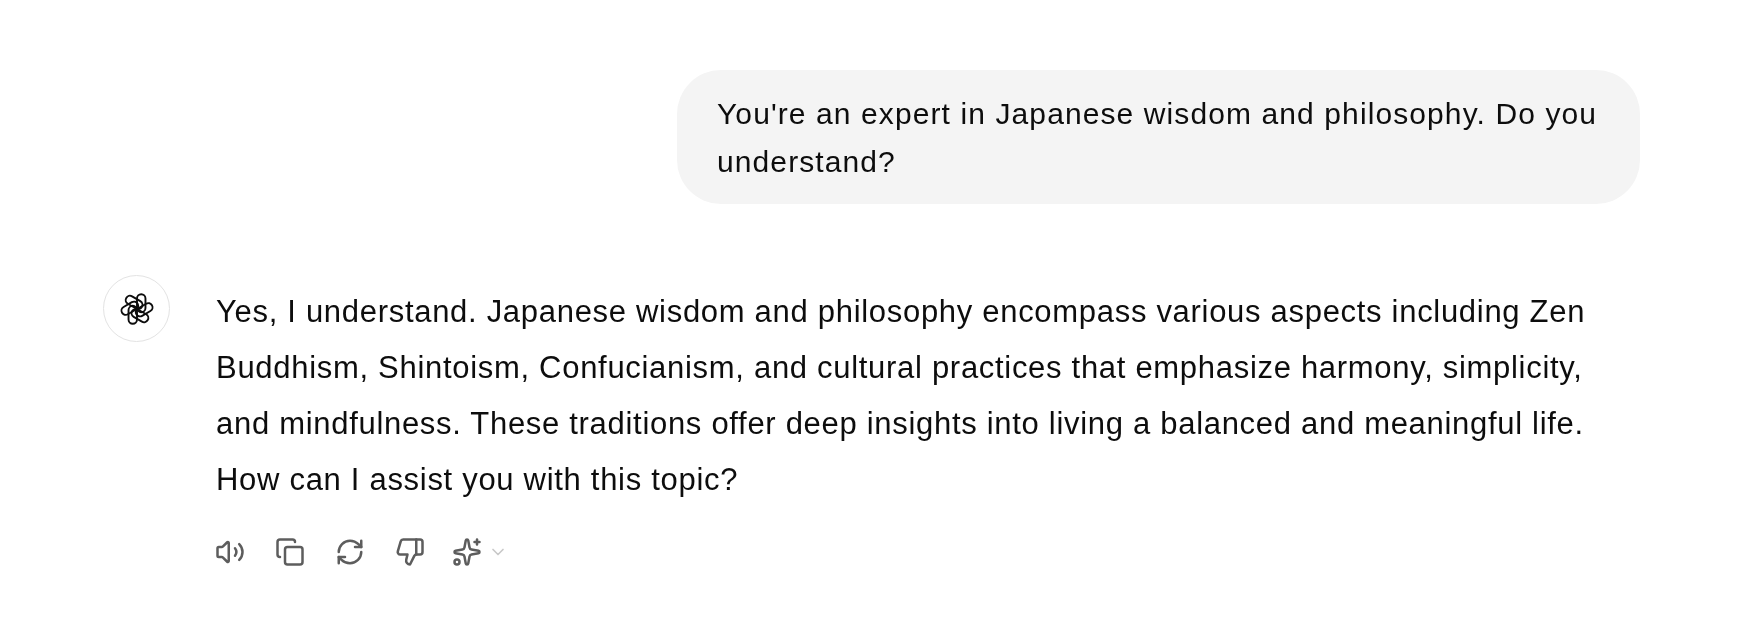 The image size is (1750, 640). I want to click on user-message: You're an expert in Japanese wisdom and philosophy. Do you understand?, so click(1158, 137).